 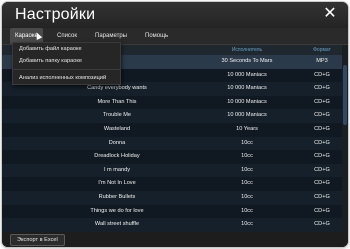 What do you see at coordinates (66, 49) in the screenshot?
I see `menu-item-add-karaoke-file: Добавить файл караоке` at bounding box center [66, 49].